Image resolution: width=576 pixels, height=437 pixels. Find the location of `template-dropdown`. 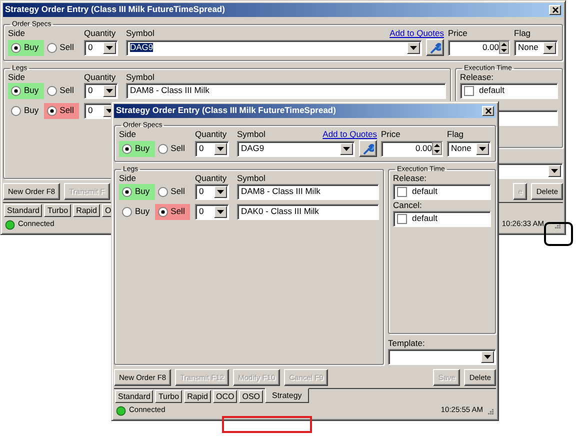

template-dropdown is located at coordinates (442, 357).